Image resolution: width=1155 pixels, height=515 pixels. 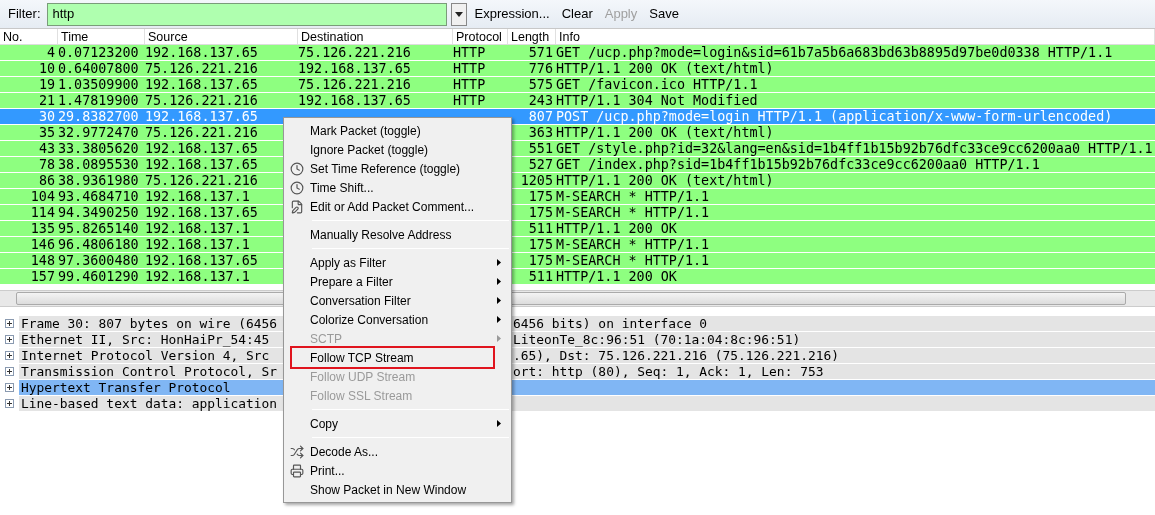 I want to click on detail-text: 6456 bits) on interface 0, so click(x=610, y=323).